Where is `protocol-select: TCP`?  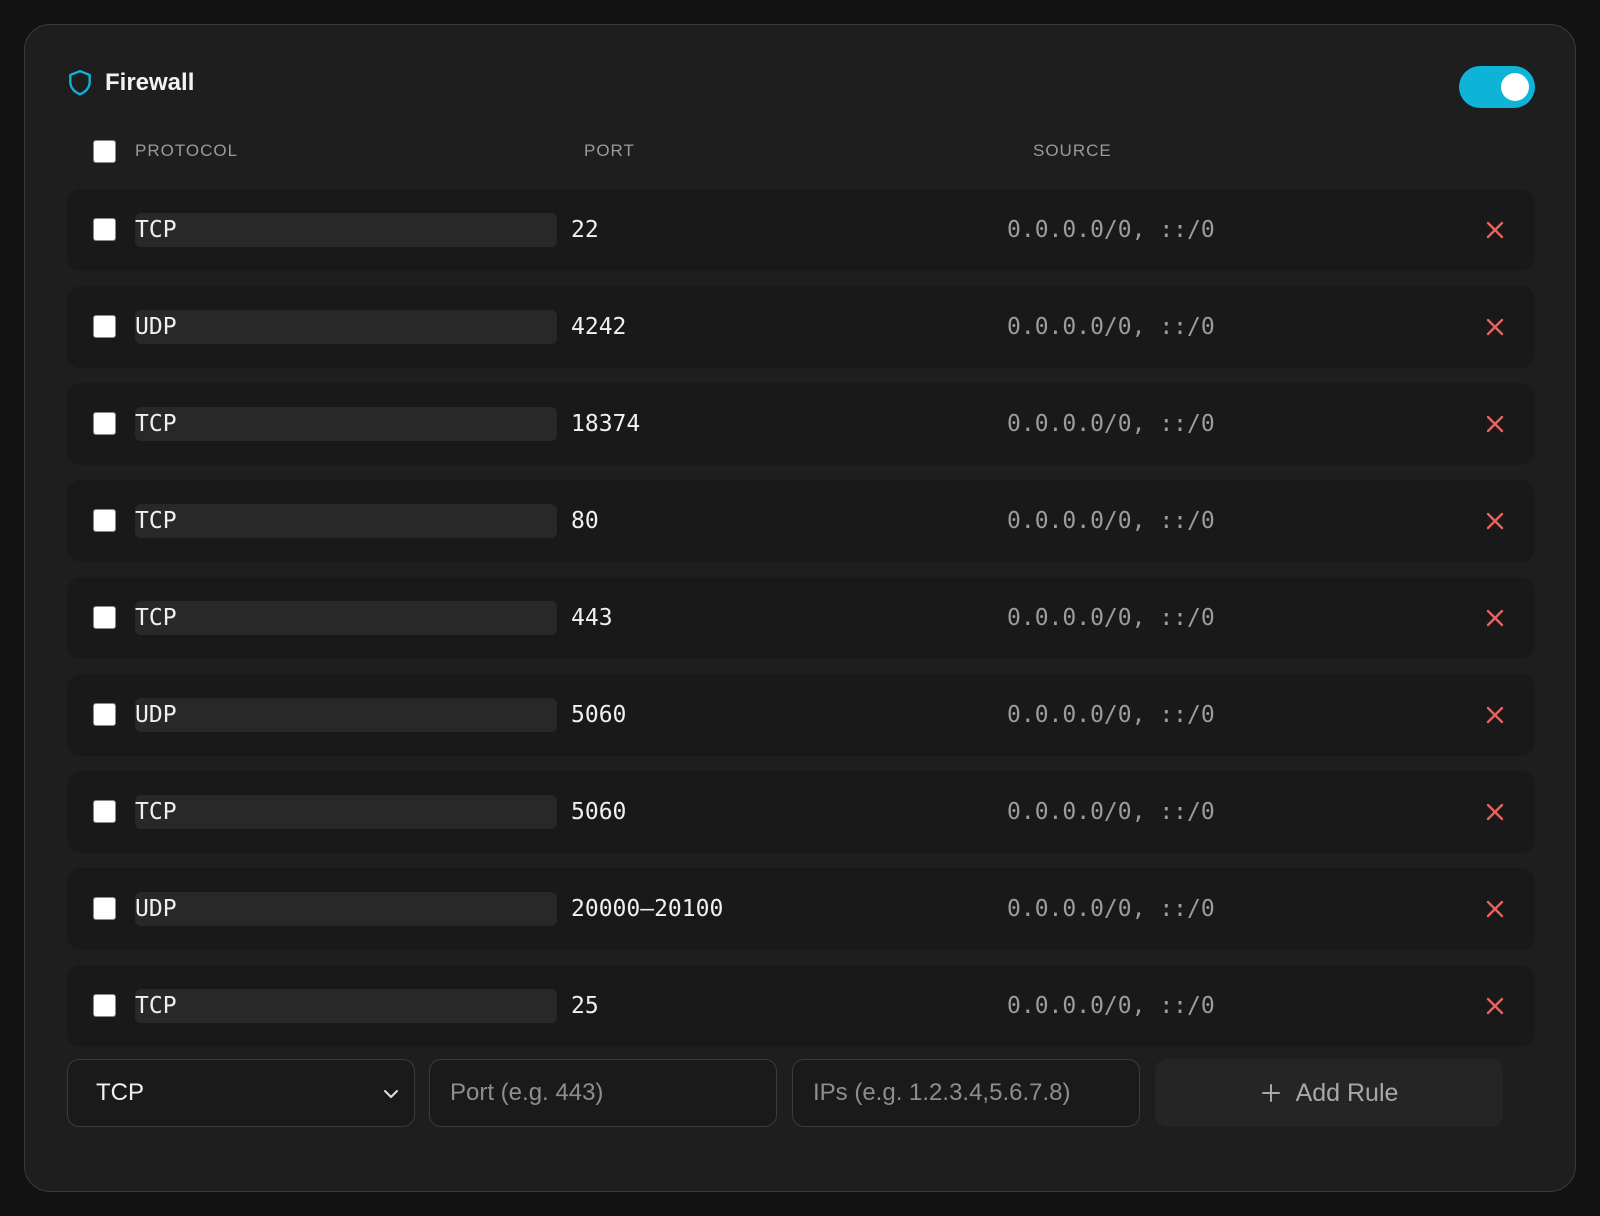 protocol-select: TCP is located at coordinates (241, 1093).